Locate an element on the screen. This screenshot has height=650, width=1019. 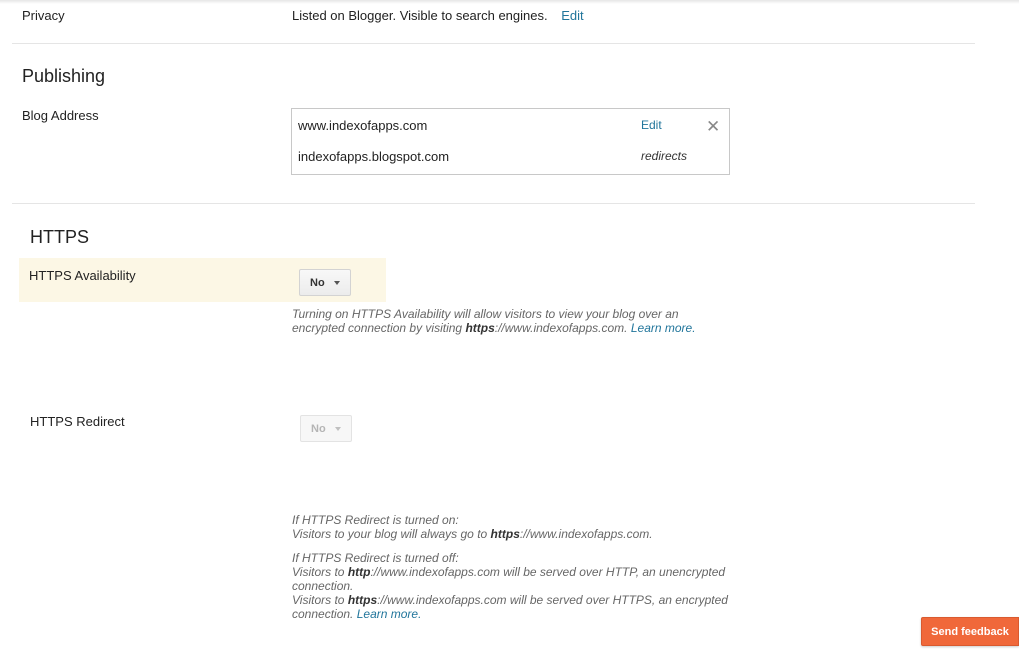
redirect-on-heading: If HTTPS Redirect is turned on: is located at coordinates (375, 520).